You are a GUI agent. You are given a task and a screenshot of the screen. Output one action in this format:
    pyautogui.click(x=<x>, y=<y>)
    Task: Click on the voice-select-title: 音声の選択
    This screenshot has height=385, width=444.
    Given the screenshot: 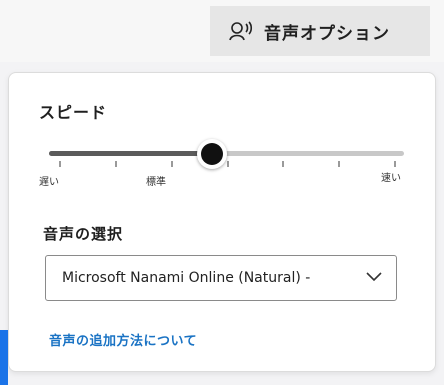 What is the action you would take?
    pyautogui.click(x=83, y=234)
    